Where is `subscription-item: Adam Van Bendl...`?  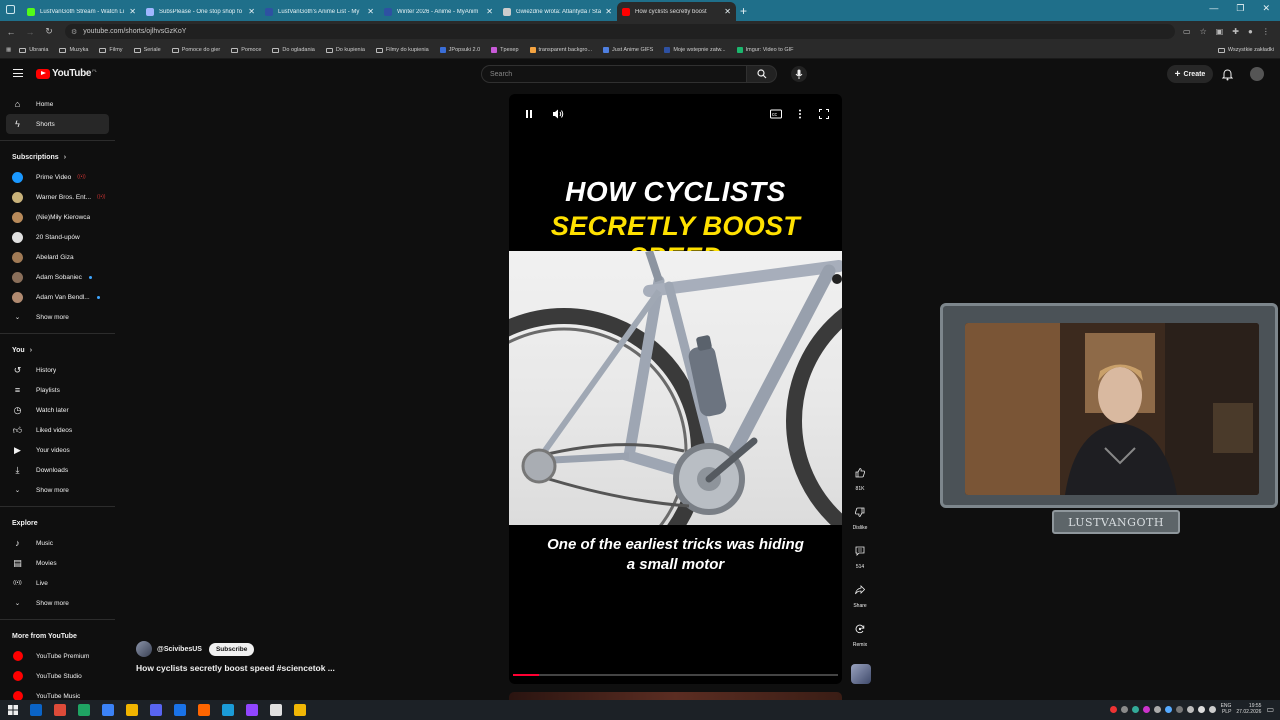 subscription-item: Adam Van Bendl... is located at coordinates (57, 297).